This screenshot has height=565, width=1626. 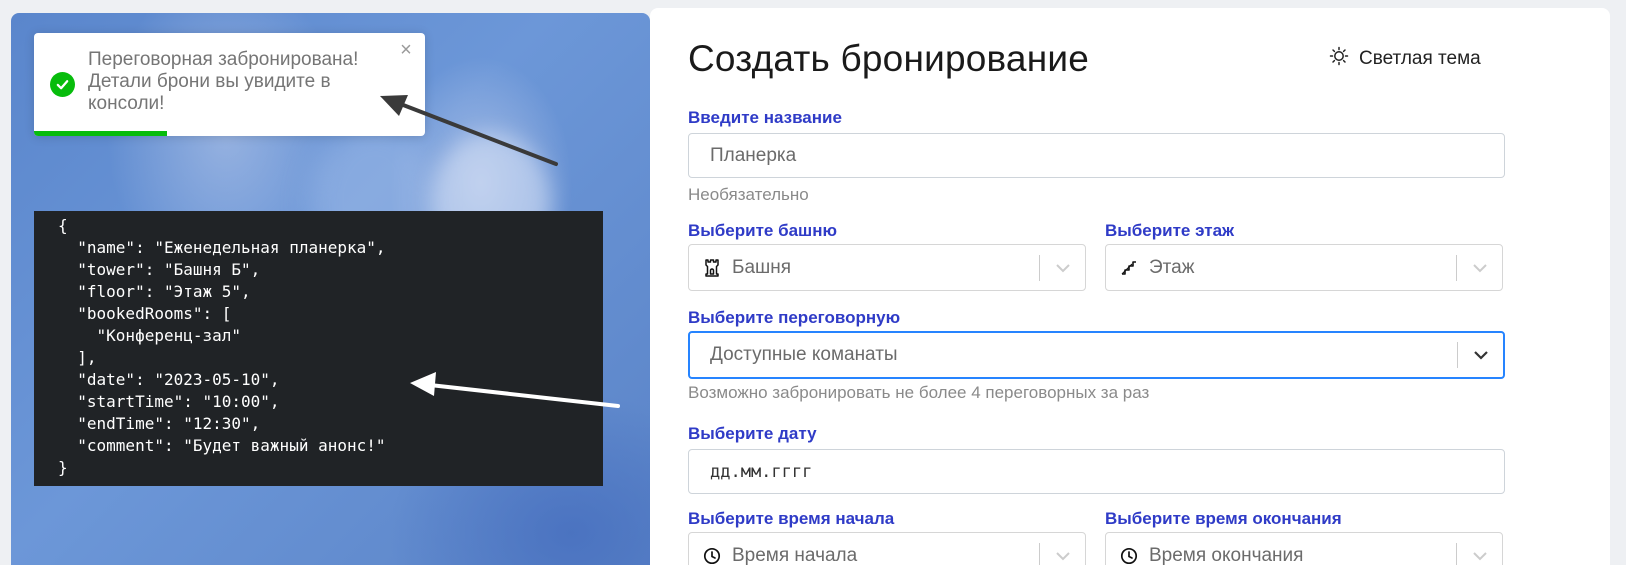 I want to click on start-time-placeholder: Время начала, so click(x=795, y=554).